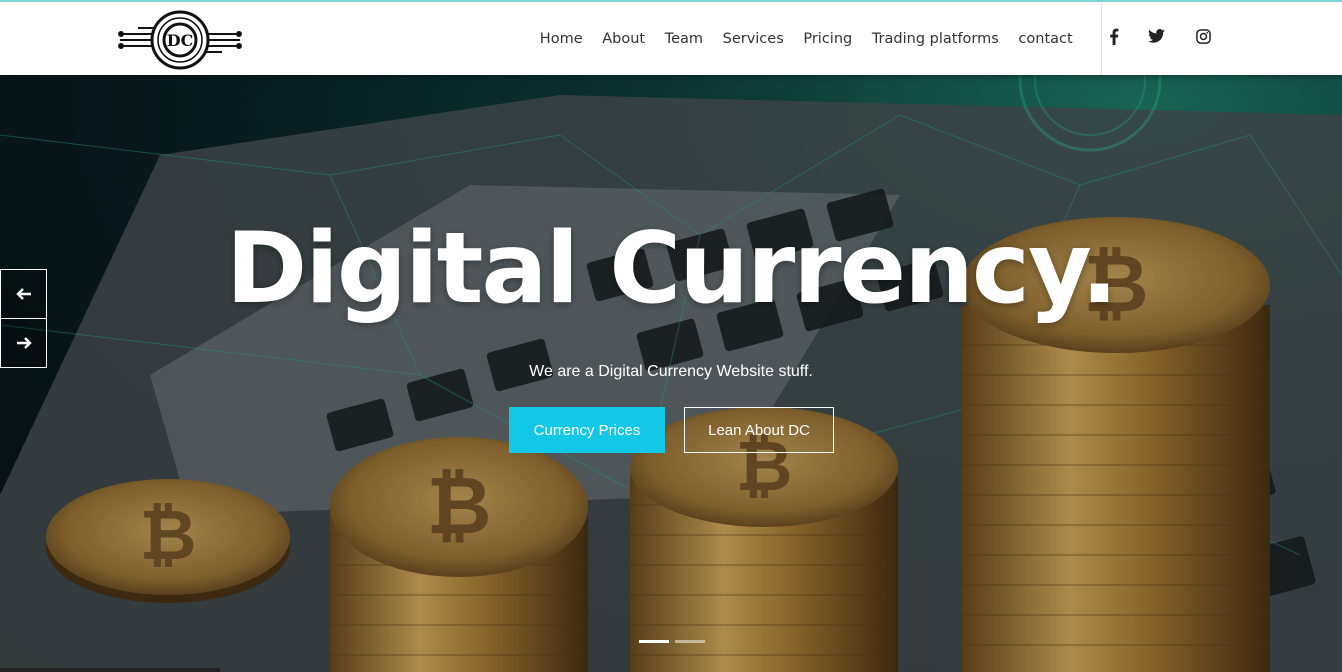  I want to click on nav-team: Team, so click(684, 39).